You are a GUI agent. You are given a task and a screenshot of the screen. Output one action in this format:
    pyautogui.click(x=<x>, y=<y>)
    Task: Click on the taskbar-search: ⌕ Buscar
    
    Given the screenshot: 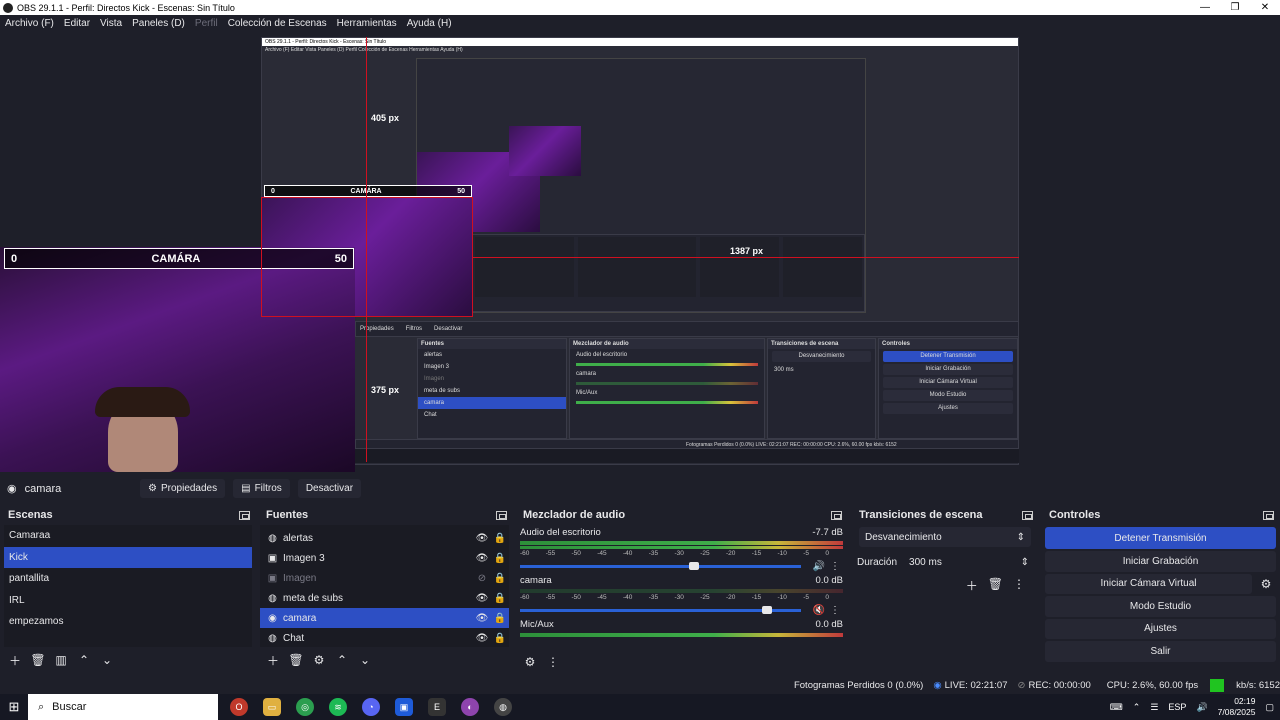 What is the action you would take?
    pyautogui.click(x=123, y=707)
    